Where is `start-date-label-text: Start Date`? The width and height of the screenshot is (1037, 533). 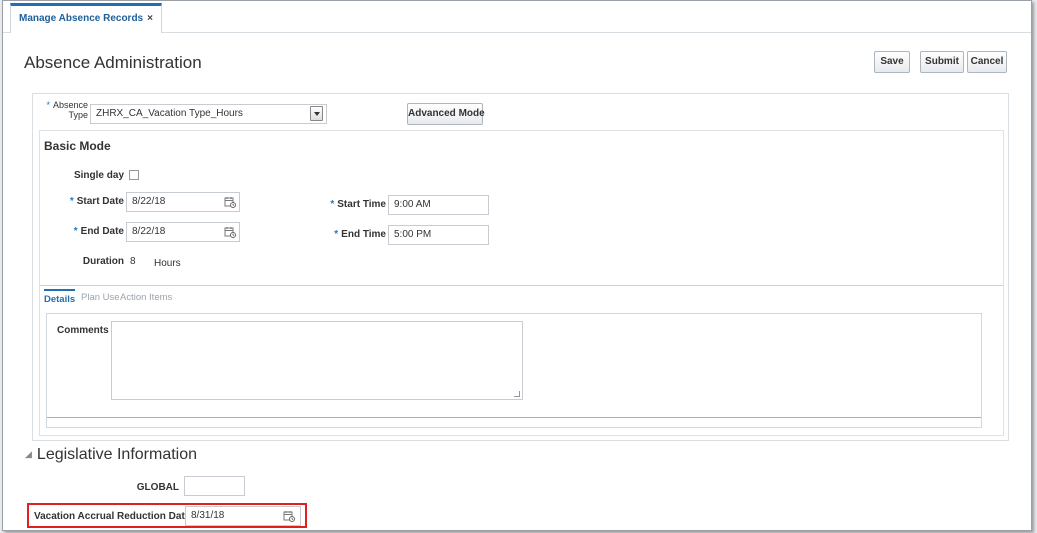 start-date-label-text: Start Date is located at coordinates (100, 201).